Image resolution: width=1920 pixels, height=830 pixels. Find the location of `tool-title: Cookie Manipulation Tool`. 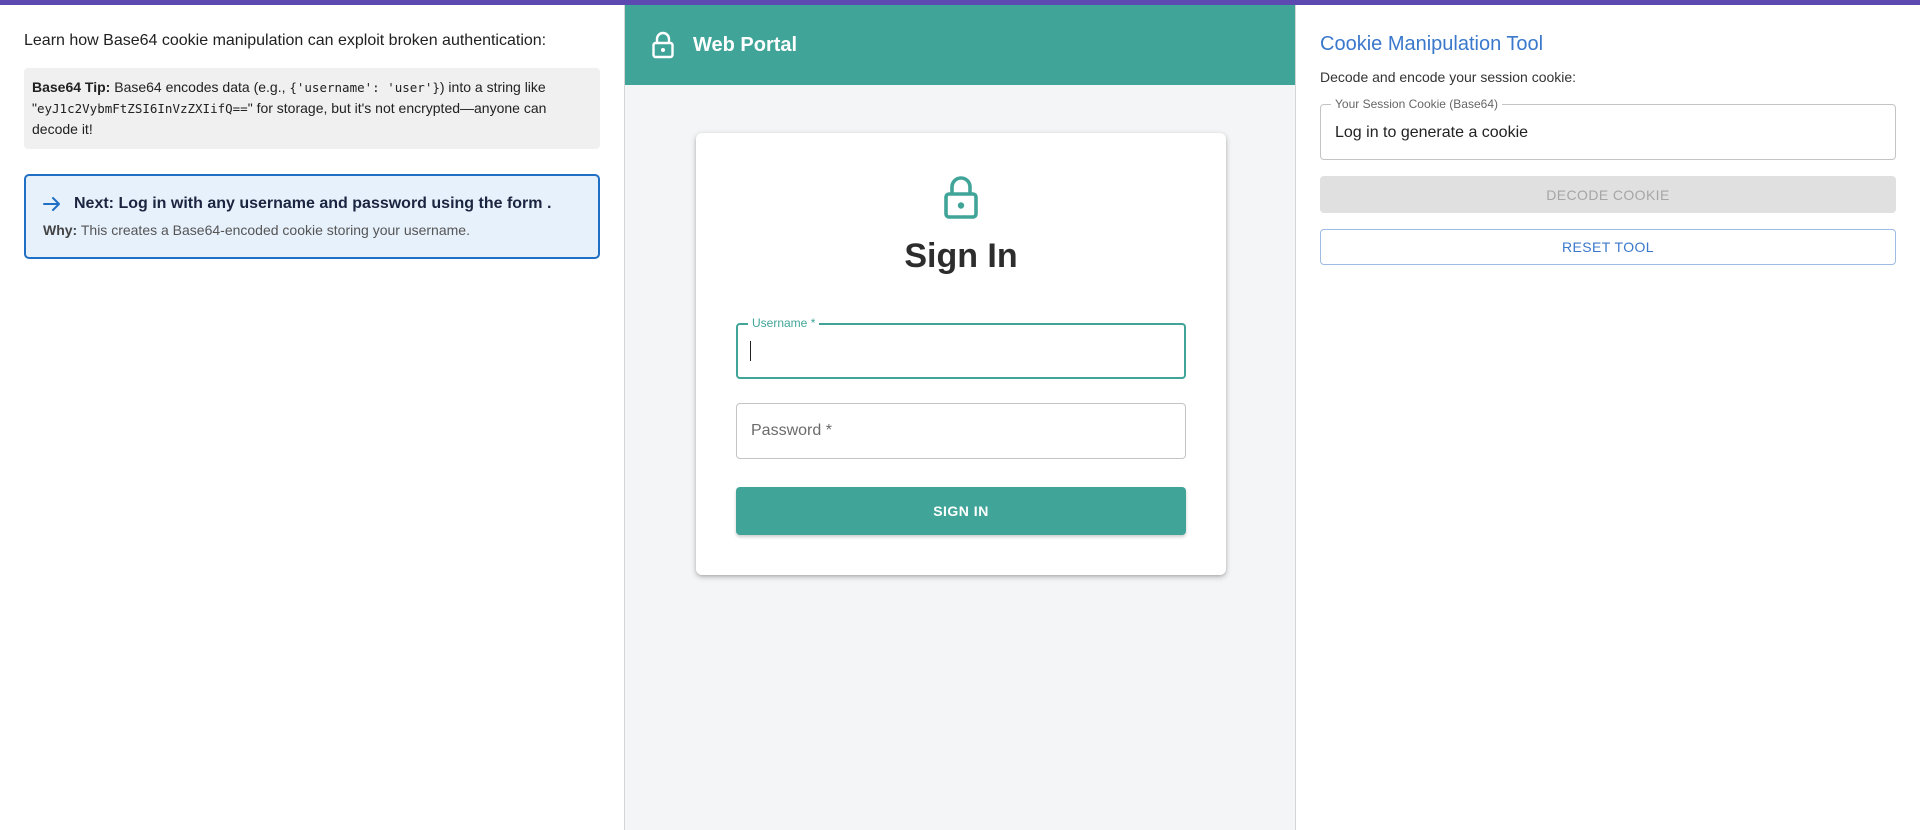

tool-title: Cookie Manipulation Tool is located at coordinates (1432, 44).